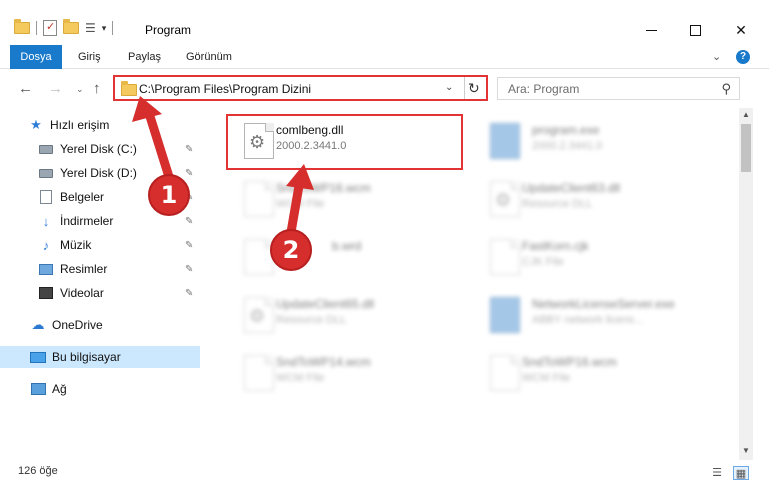 This screenshot has width=769, height=486. What do you see at coordinates (59, 389) in the screenshot?
I see `sidebar-item-label: Ağ` at bounding box center [59, 389].